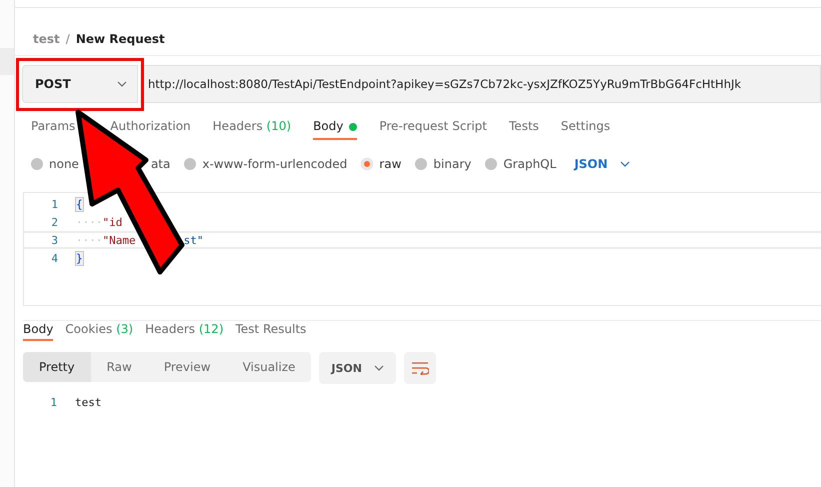 The image size is (821, 487). I want to click on request-tab: Authorization, so click(150, 126).